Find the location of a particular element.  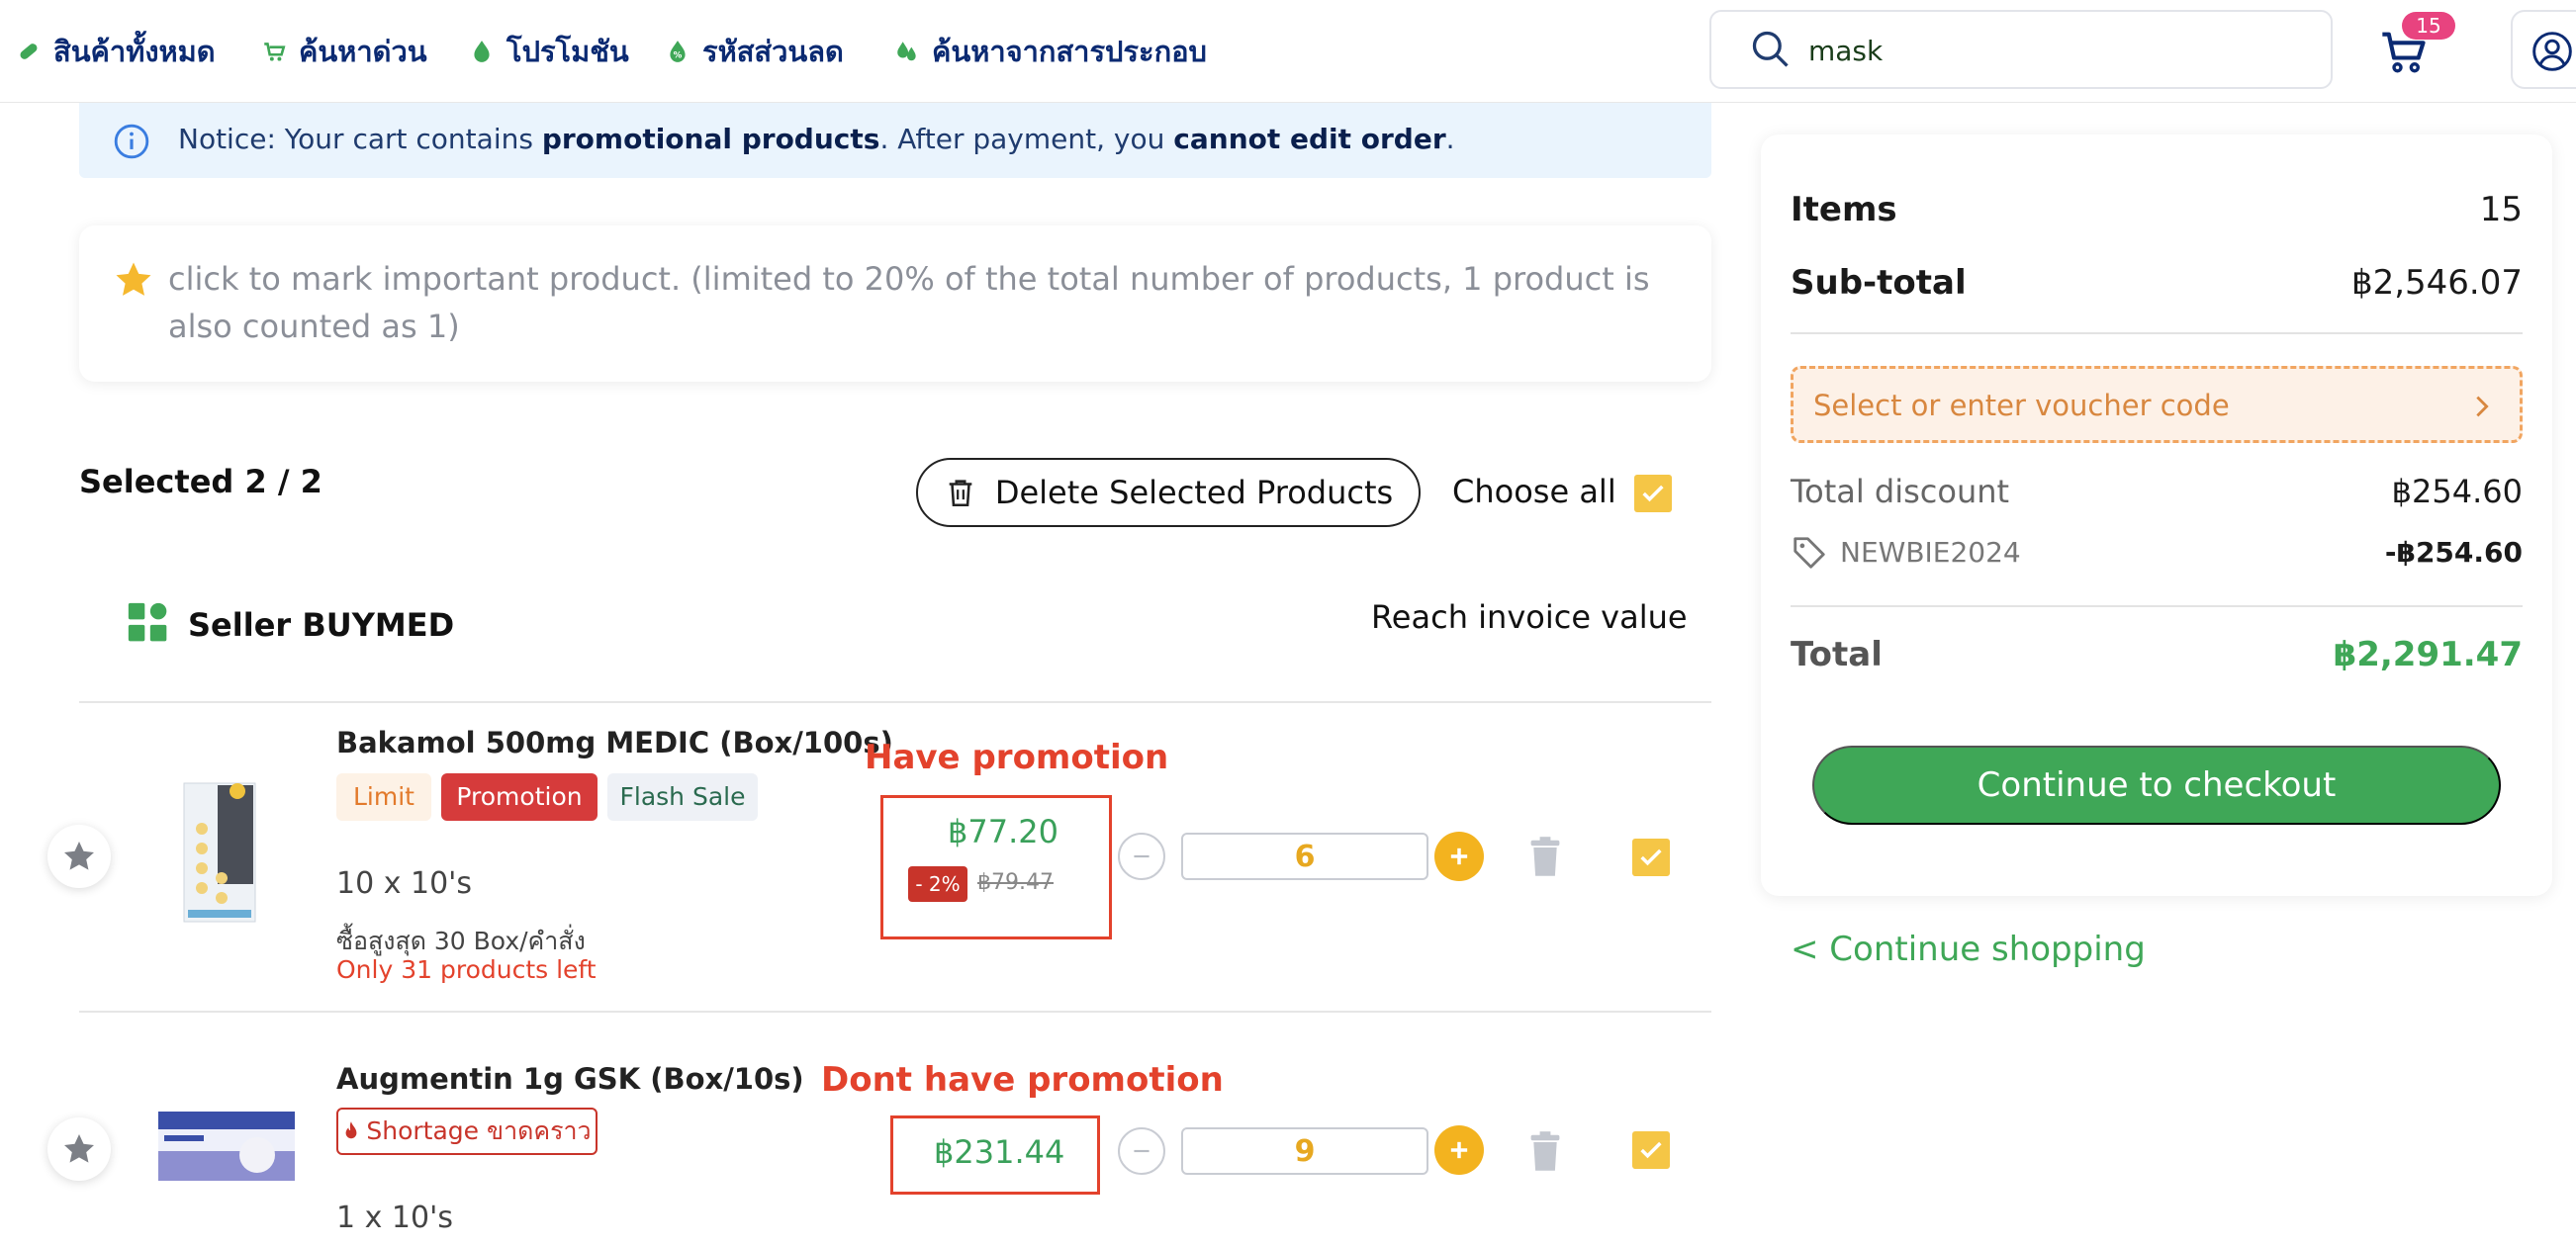

subtotal-label: Sub-total is located at coordinates (1879, 283).